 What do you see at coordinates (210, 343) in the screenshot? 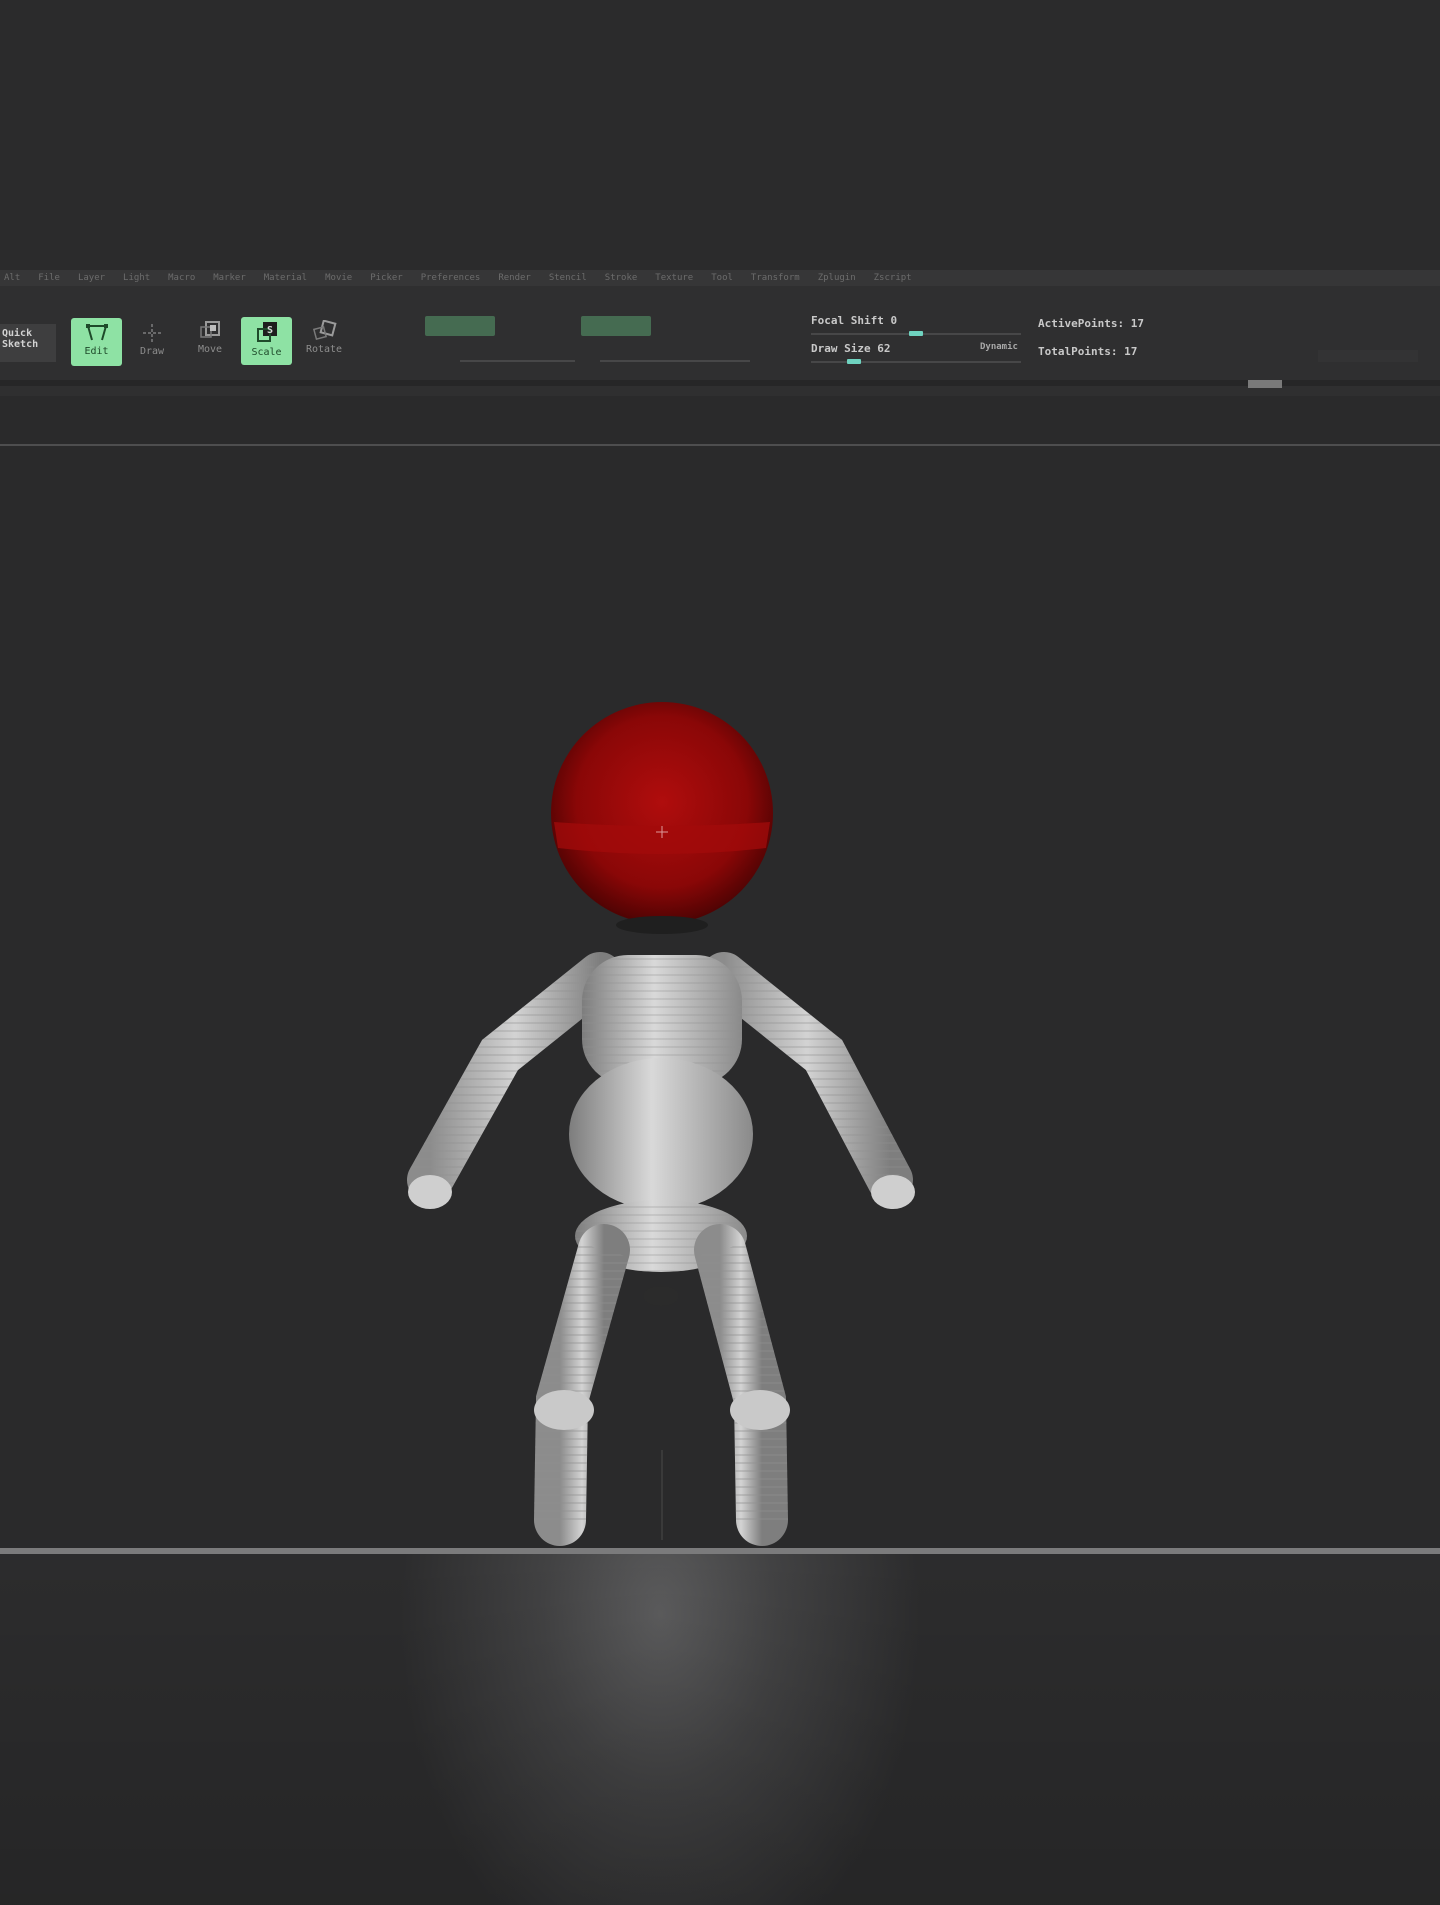
I see `move-button: Move` at bounding box center [210, 343].